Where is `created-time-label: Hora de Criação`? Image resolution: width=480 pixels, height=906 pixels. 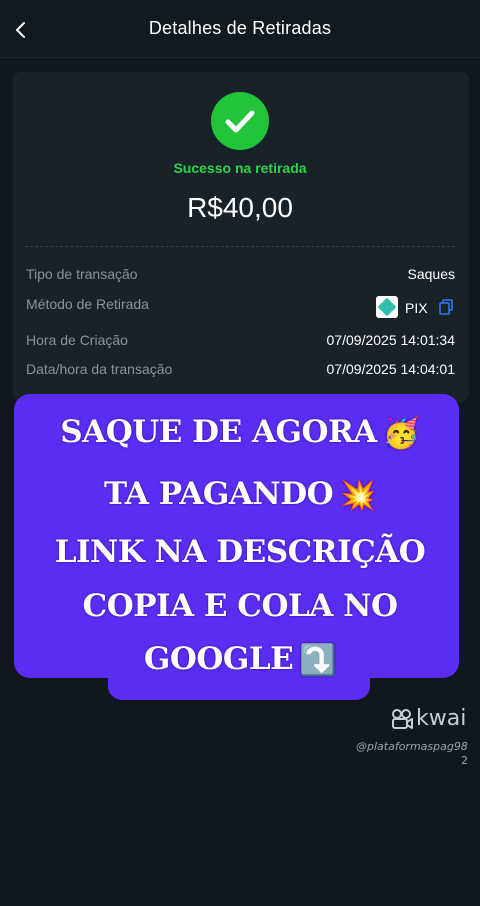 created-time-label: Hora de Criação is located at coordinates (77, 340).